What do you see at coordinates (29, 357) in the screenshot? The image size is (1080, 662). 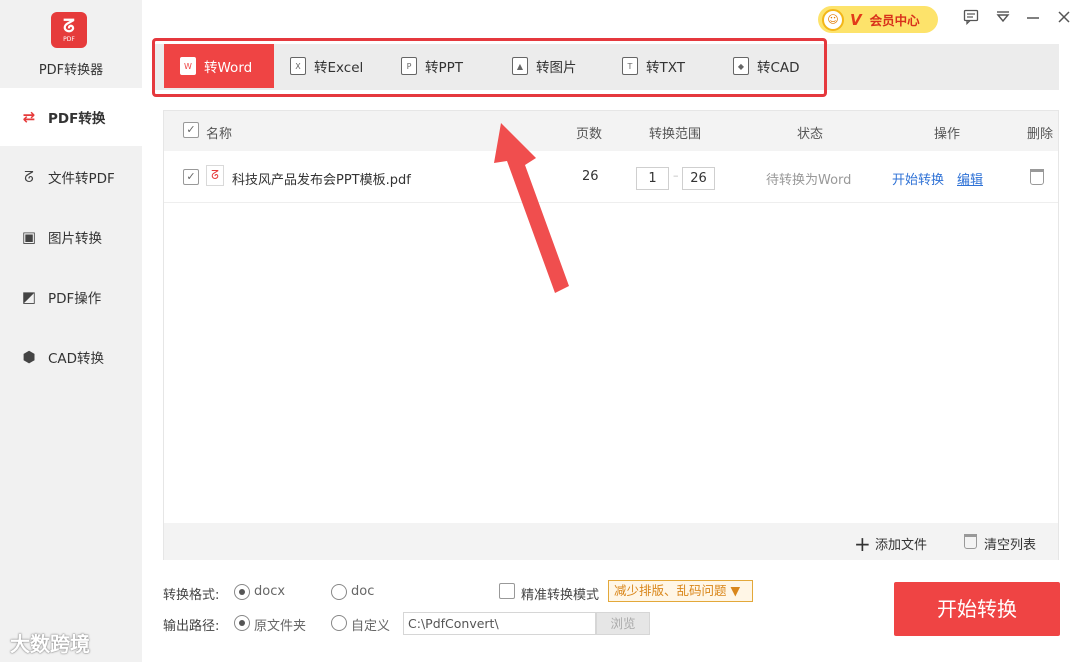 I see `cad-icon: ⬢` at bounding box center [29, 357].